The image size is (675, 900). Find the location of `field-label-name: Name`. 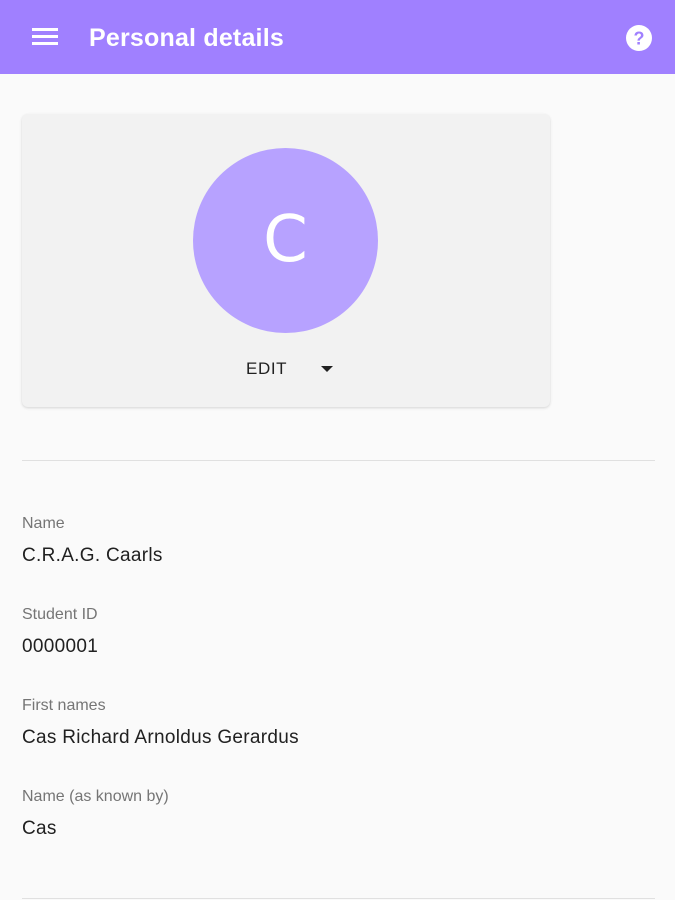

field-label-name: Name is located at coordinates (43, 523).